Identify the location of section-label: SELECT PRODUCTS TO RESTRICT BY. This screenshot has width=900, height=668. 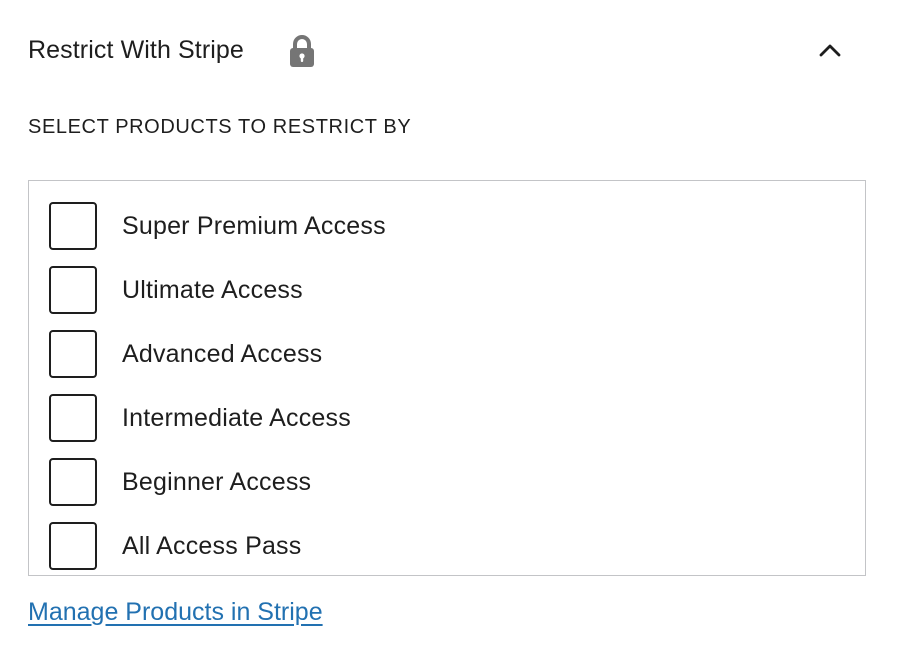
(220, 127).